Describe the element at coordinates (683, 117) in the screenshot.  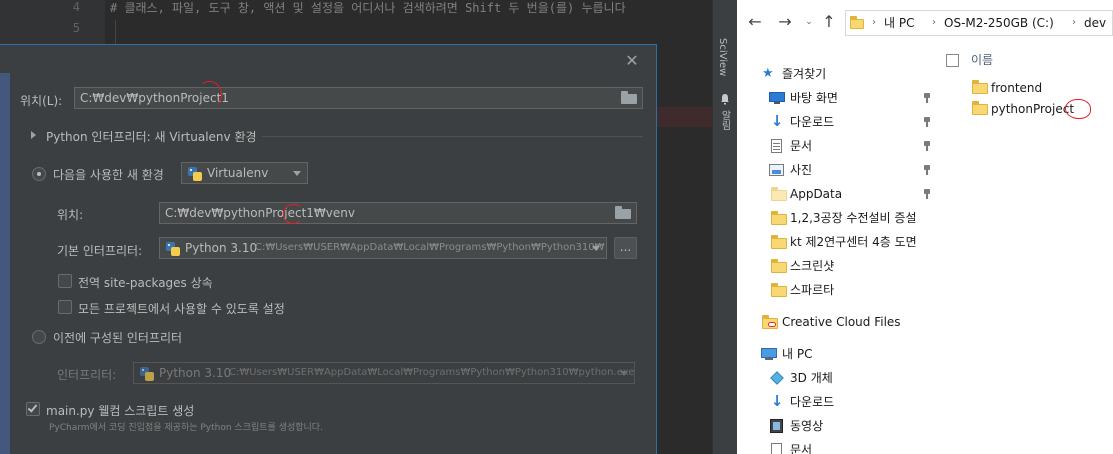
I see `error-line-highlight` at that location.